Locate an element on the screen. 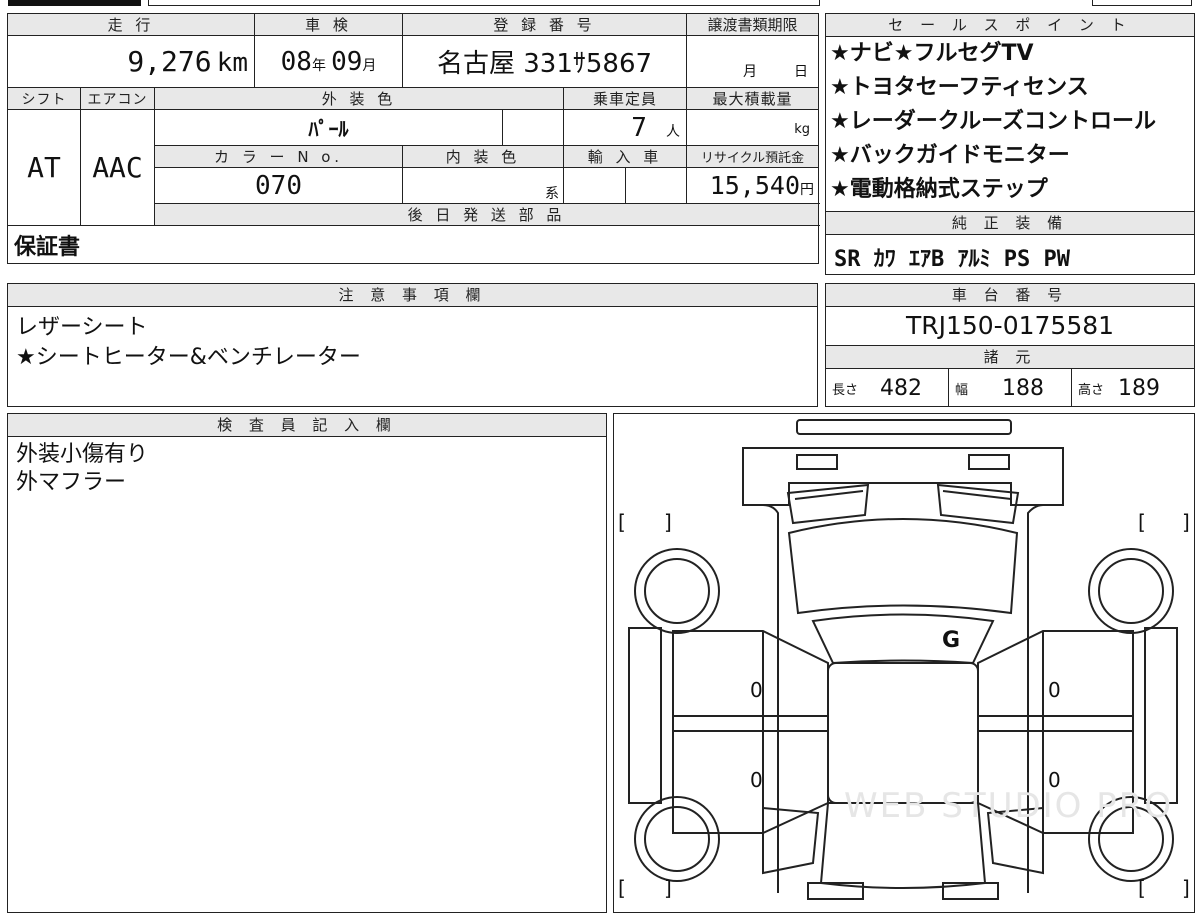 The image size is (1200, 913). notes-list: レザーシート ★シートヒーター&ベンチレーター is located at coordinates (412, 343).